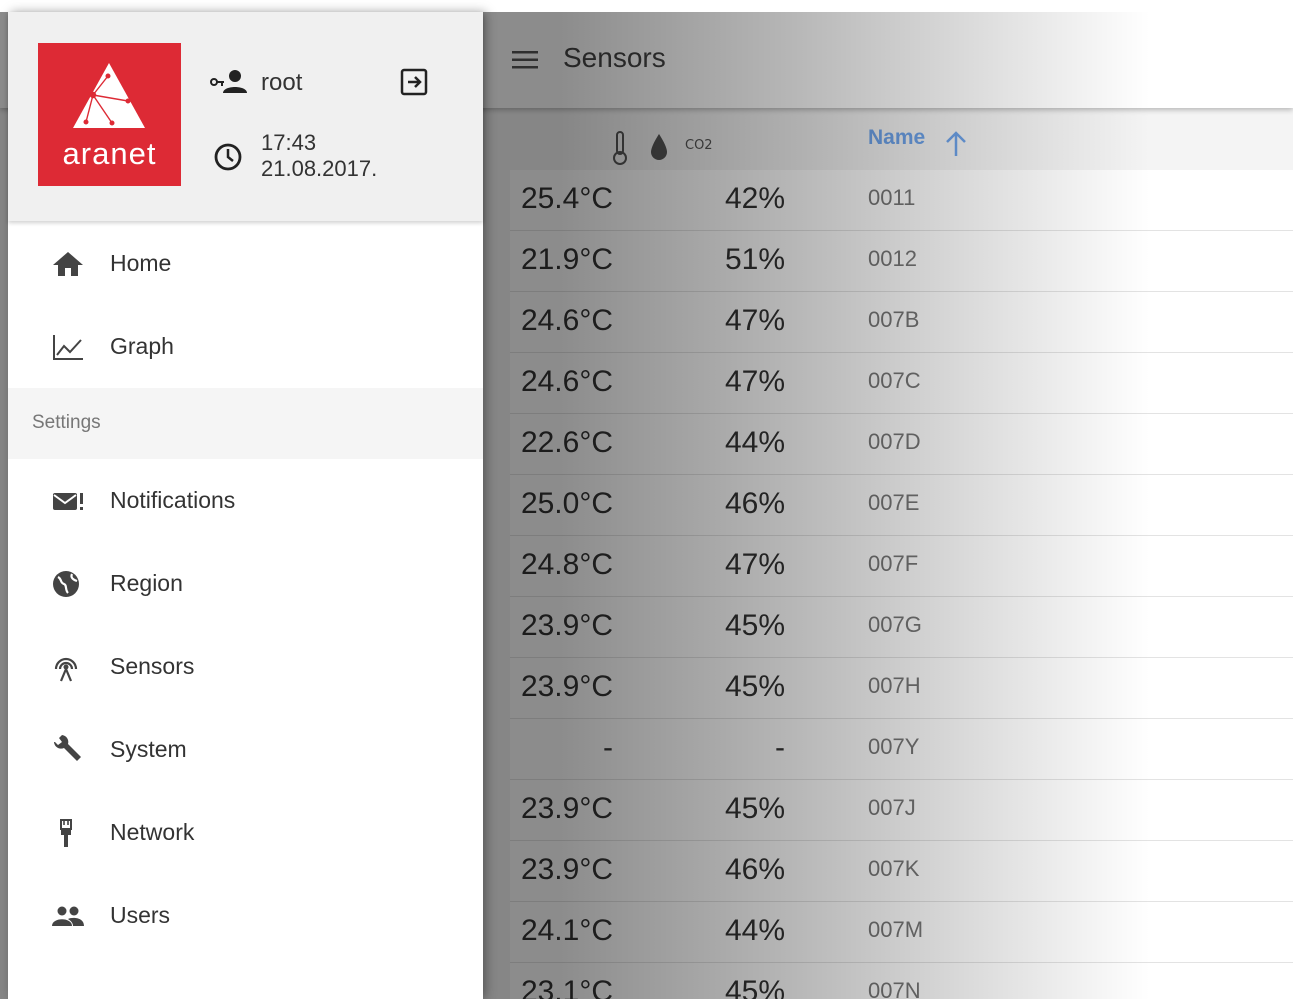 The width and height of the screenshot is (1293, 999). What do you see at coordinates (894, 319) in the screenshot?
I see `sensor-name: 007B` at bounding box center [894, 319].